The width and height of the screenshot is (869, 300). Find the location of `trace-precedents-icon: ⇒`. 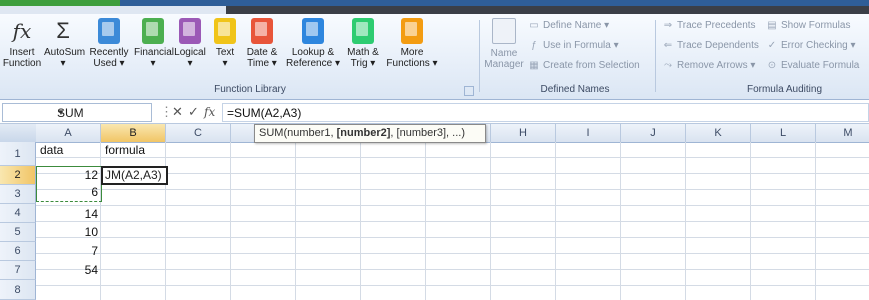

trace-precedents-icon: ⇒ is located at coordinates (668, 25).